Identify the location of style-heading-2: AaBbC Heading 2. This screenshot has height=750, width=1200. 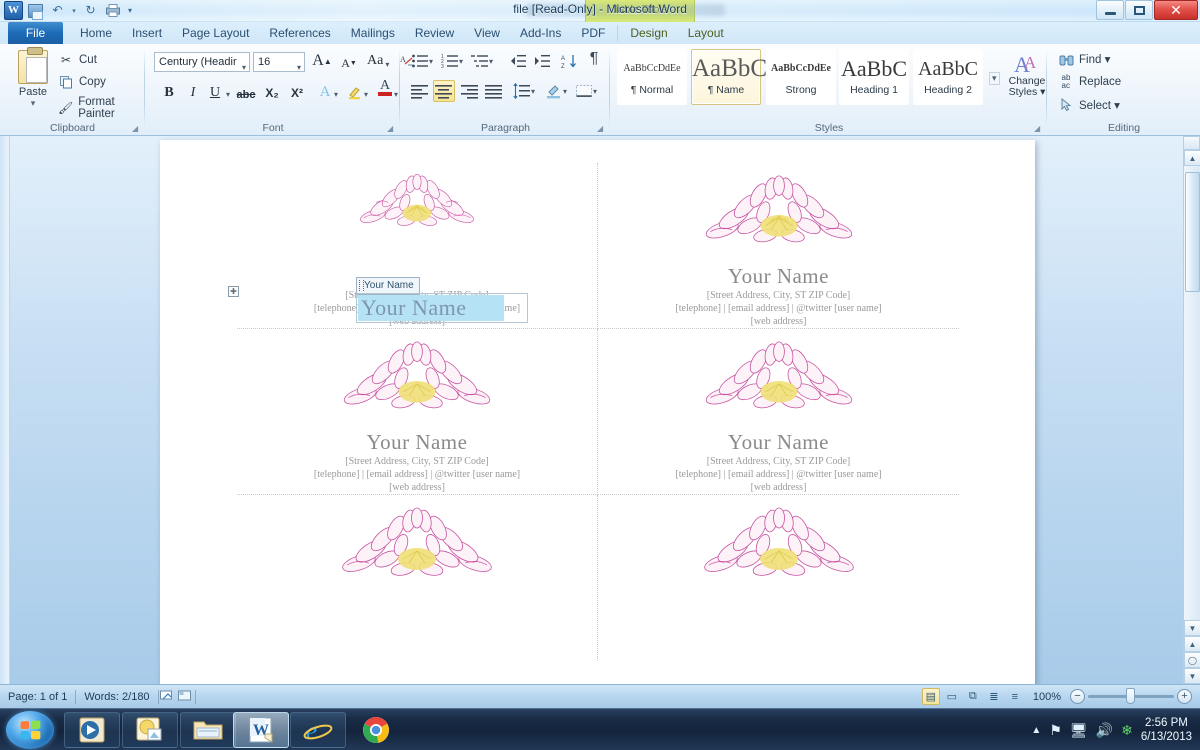
(948, 77).